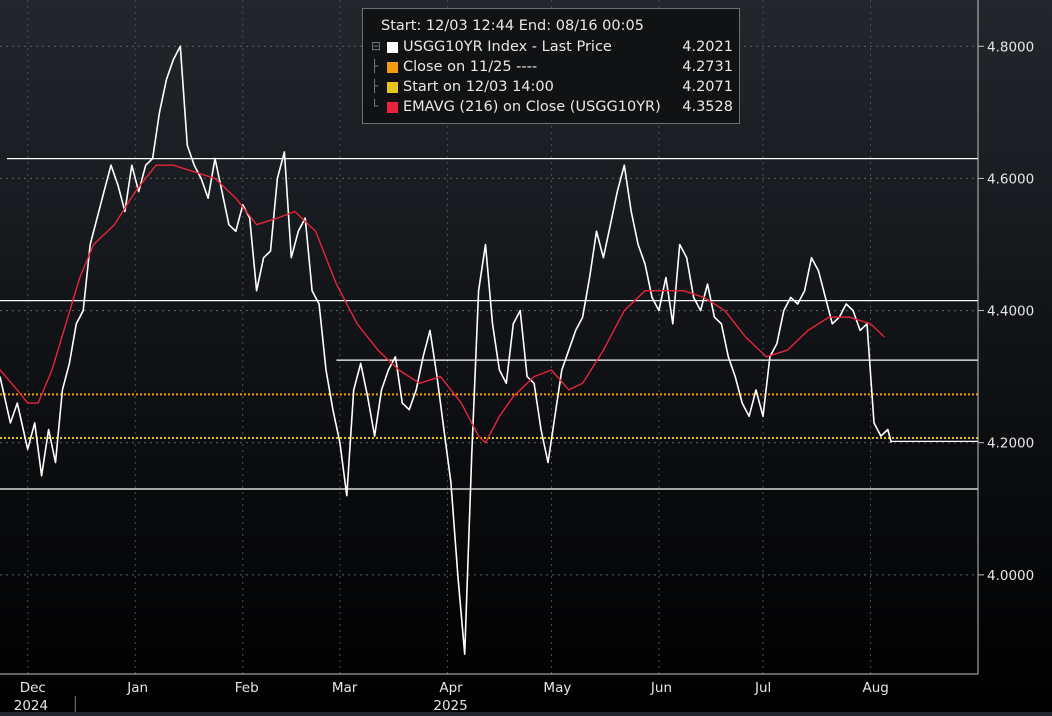  I want to click on legend-value: 4.2071, so click(707, 87).